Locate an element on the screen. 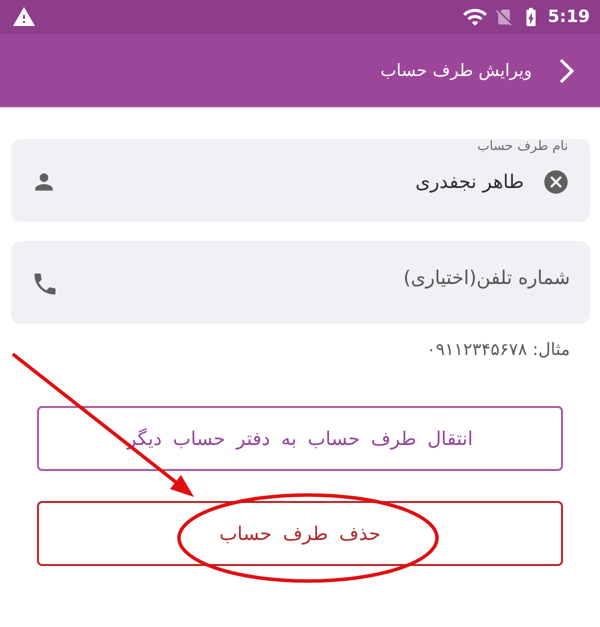 The image size is (600, 627). warning-icon is located at coordinates (24, 17).